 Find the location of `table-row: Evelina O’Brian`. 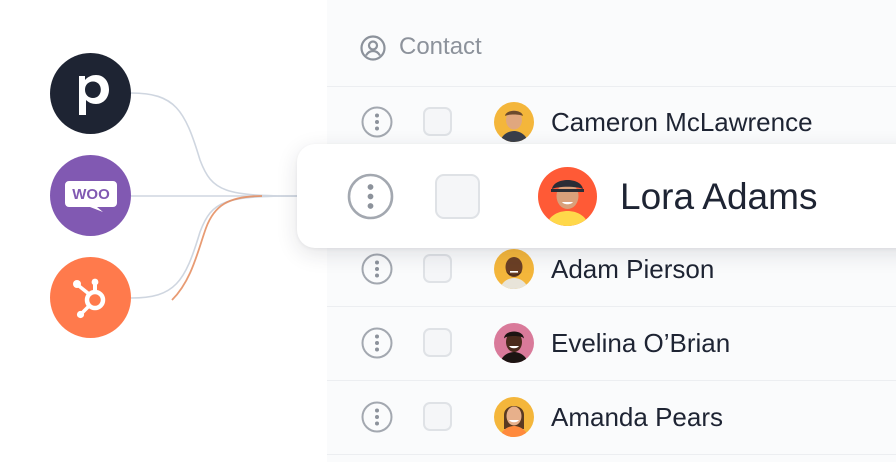

table-row: Evelina O’Brian is located at coordinates (611, 344).